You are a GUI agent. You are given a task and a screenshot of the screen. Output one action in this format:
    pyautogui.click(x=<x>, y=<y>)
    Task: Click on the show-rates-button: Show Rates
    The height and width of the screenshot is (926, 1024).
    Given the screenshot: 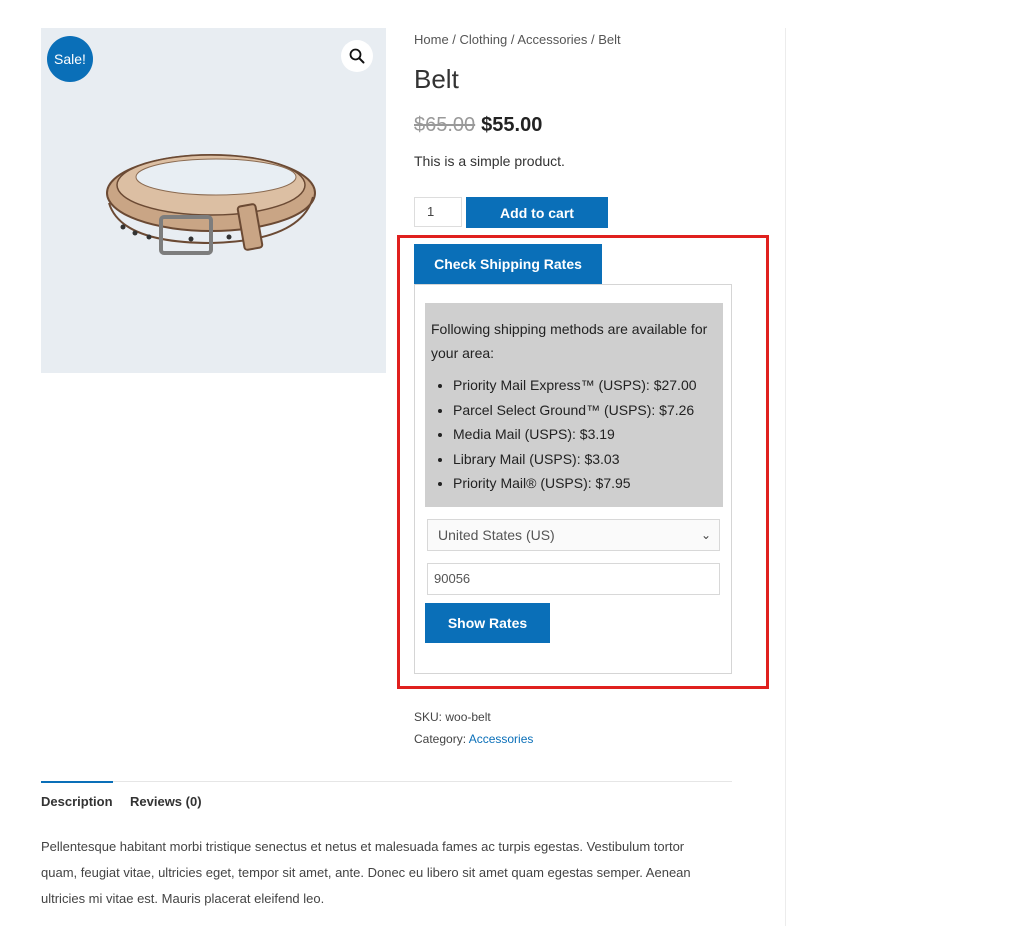 What is the action you would take?
    pyautogui.click(x=487, y=623)
    